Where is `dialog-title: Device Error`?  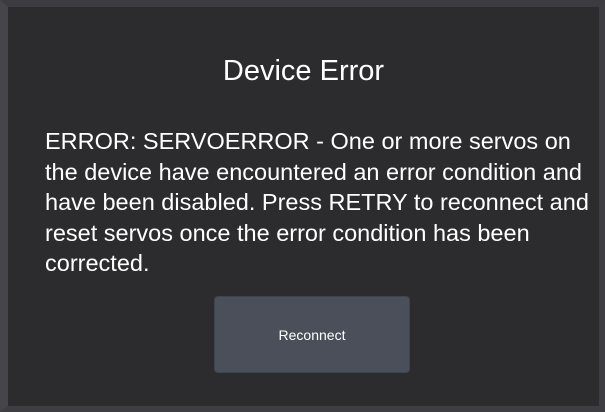 dialog-title: Device Error is located at coordinates (303, 71).